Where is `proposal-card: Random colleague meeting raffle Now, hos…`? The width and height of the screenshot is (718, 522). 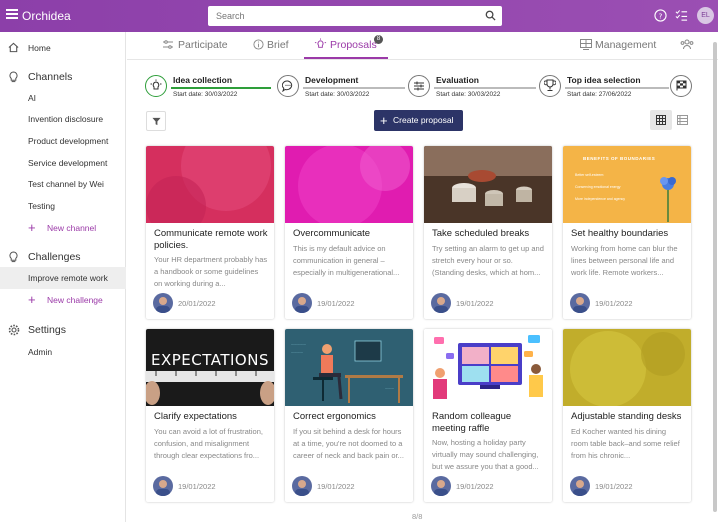
proposal-card: Random colleague meeting raffle Now, hos… is located at coordinates (488, 415).